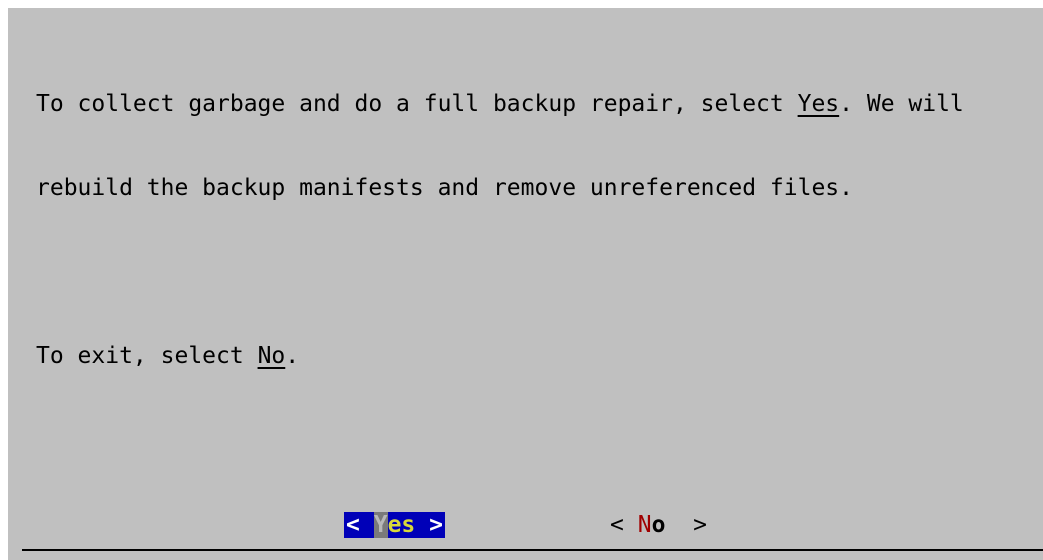 The width and height of the screenshot is (1043, 560). Describe the element at coordinates (271, 356) in the screenshot. I see `no-keyword: No` at that location.